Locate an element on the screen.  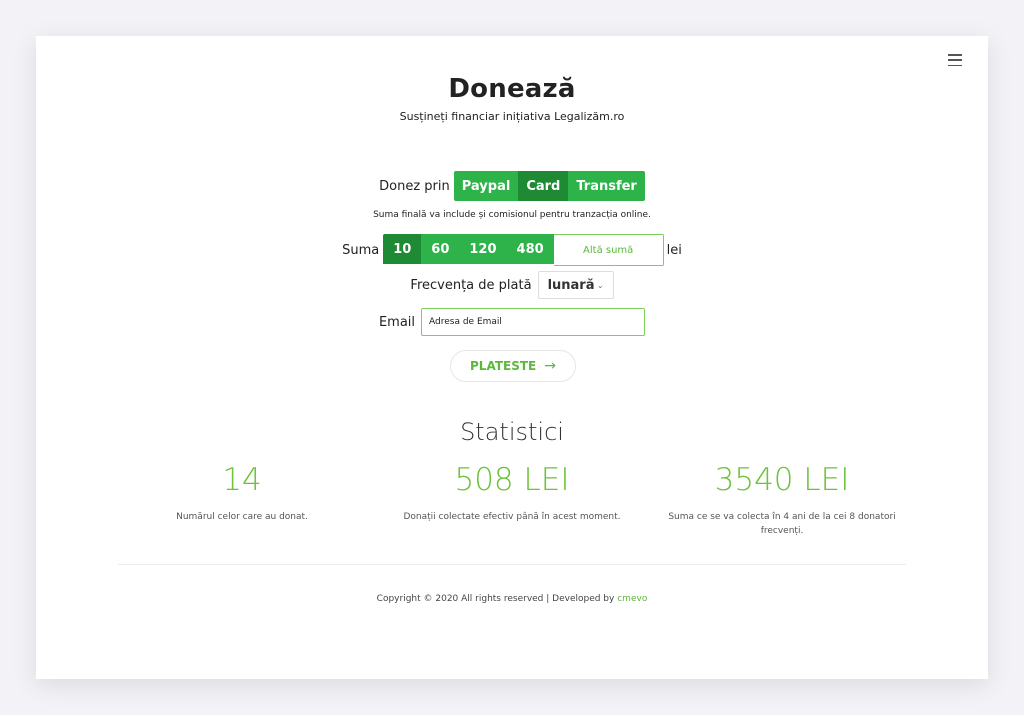
amount-selector: 10 60 120 480 is located at coordinates (523, 250).